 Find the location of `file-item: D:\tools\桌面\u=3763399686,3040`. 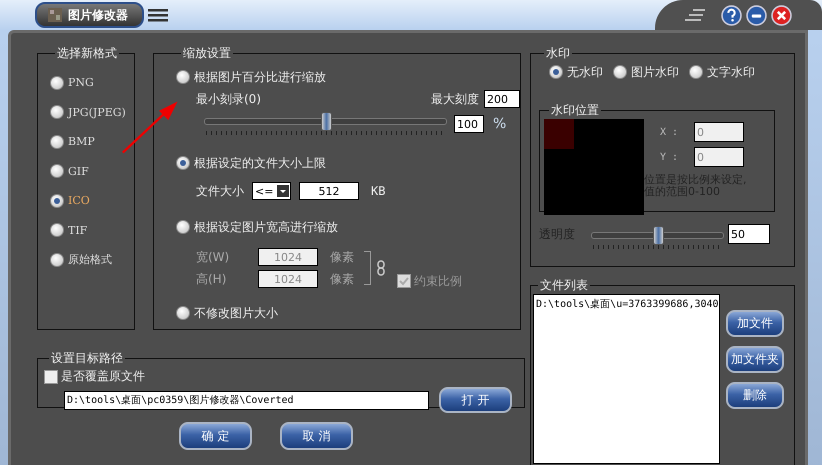

file-item: D:\tools\桌面\u=3763399686,3040 is located at coordinates (626, 304).